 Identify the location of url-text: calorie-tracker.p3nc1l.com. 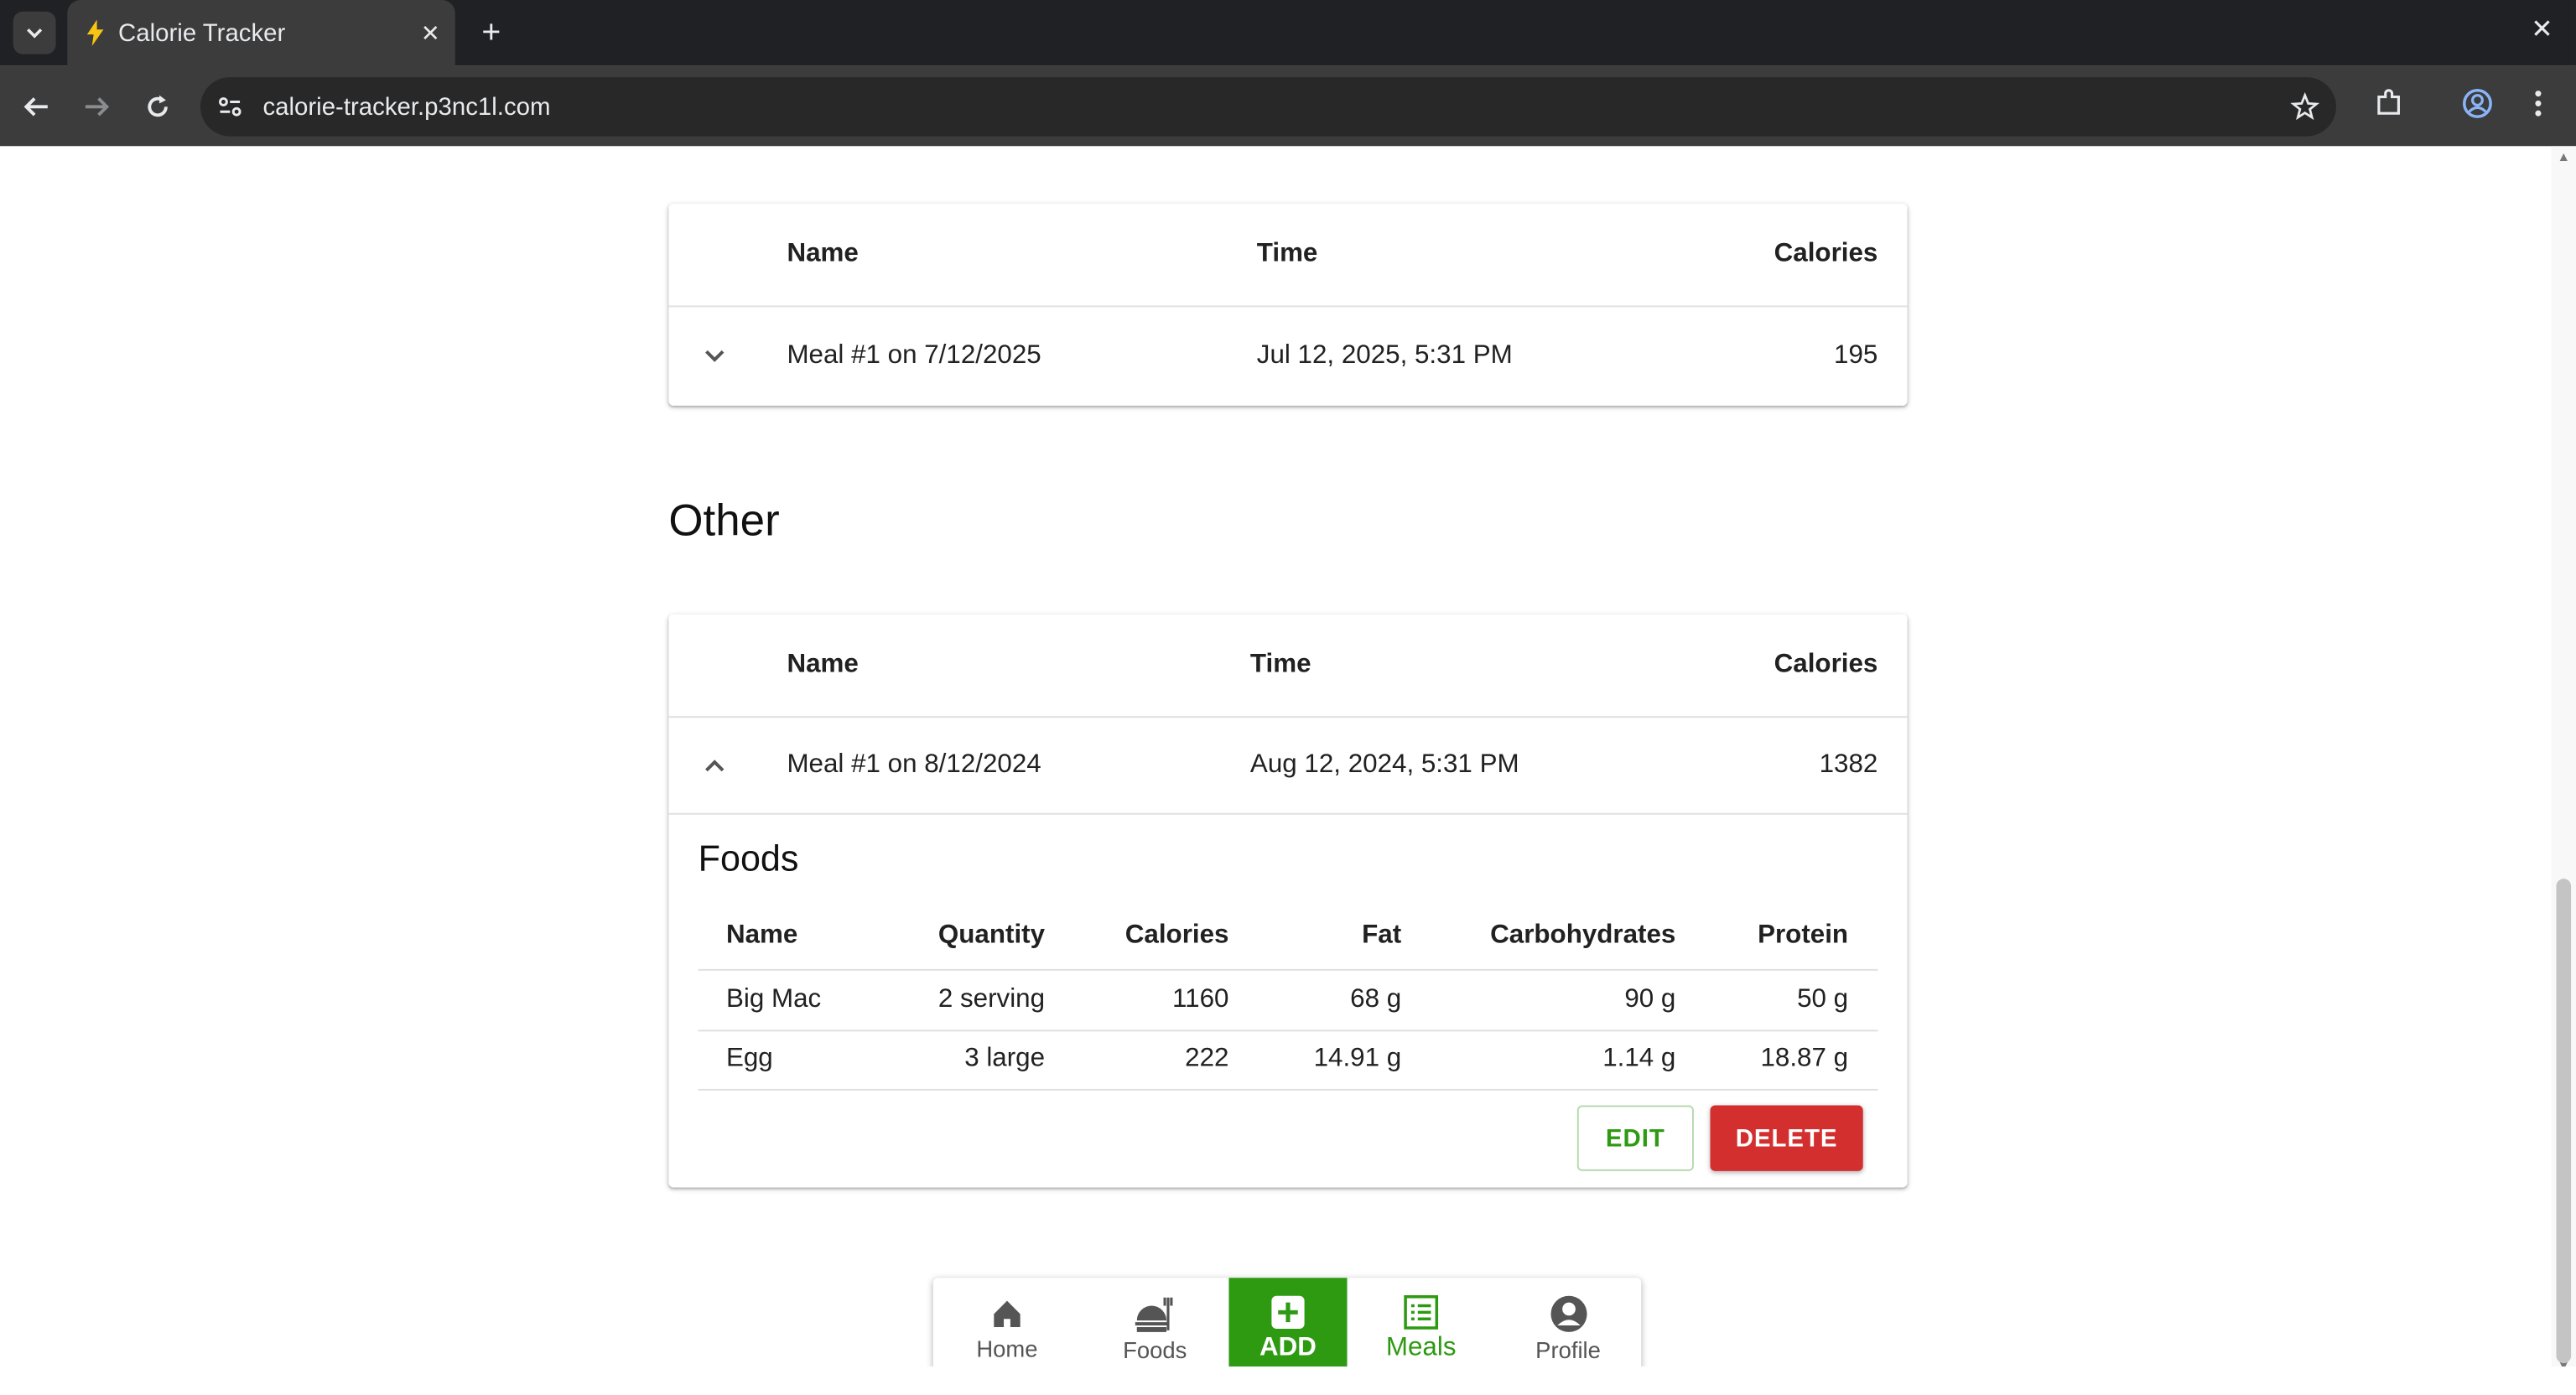
(406, 106).